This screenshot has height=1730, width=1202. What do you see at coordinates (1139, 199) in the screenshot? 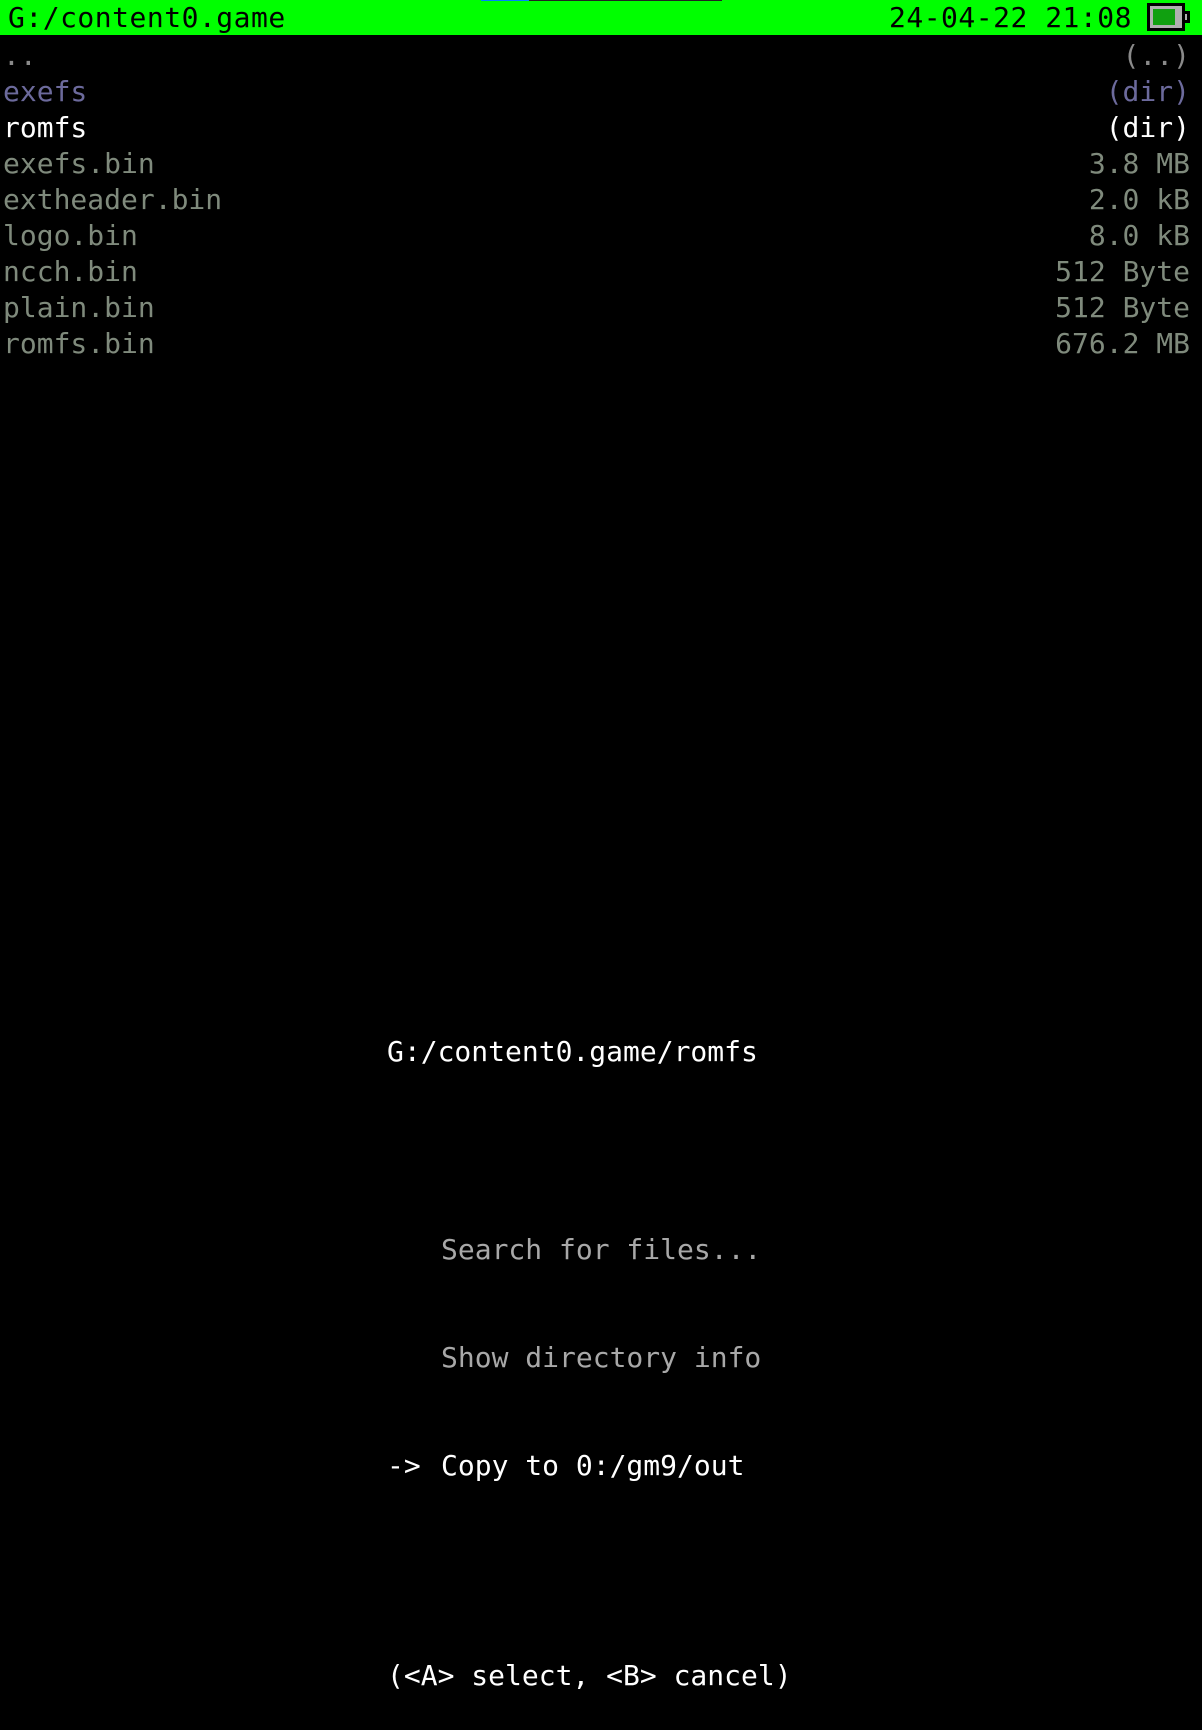
I see `file-size: 2.0 kB` at bounding box center [1139, 199].